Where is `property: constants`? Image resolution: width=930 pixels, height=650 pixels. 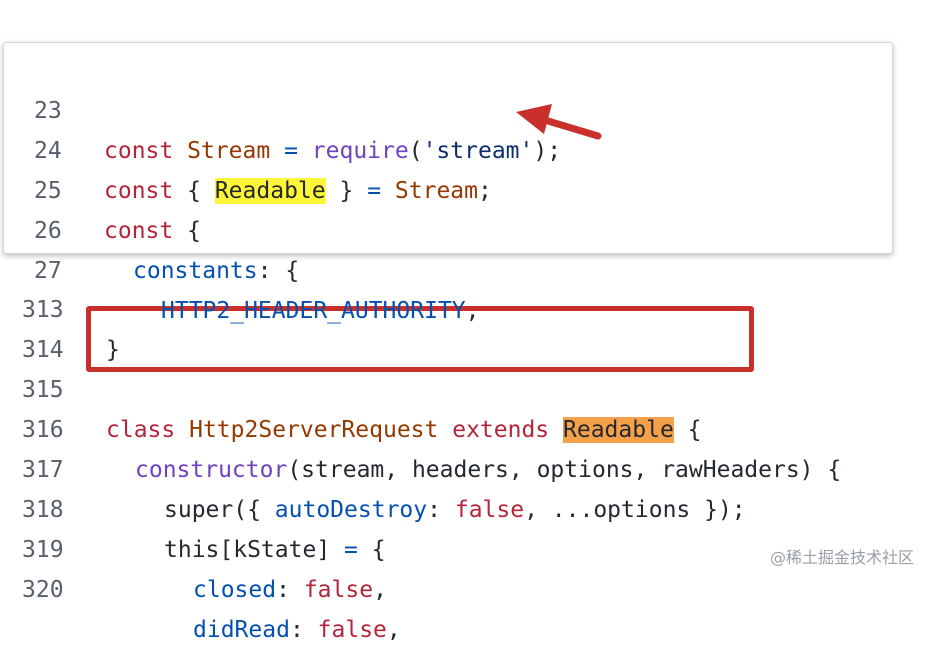 property: constants is located at coordinates (195, 271).